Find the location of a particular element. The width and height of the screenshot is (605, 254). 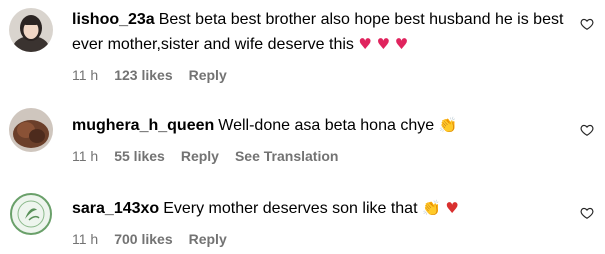

comment-likes-count: 123 likes is located at coordinates (143, 75).